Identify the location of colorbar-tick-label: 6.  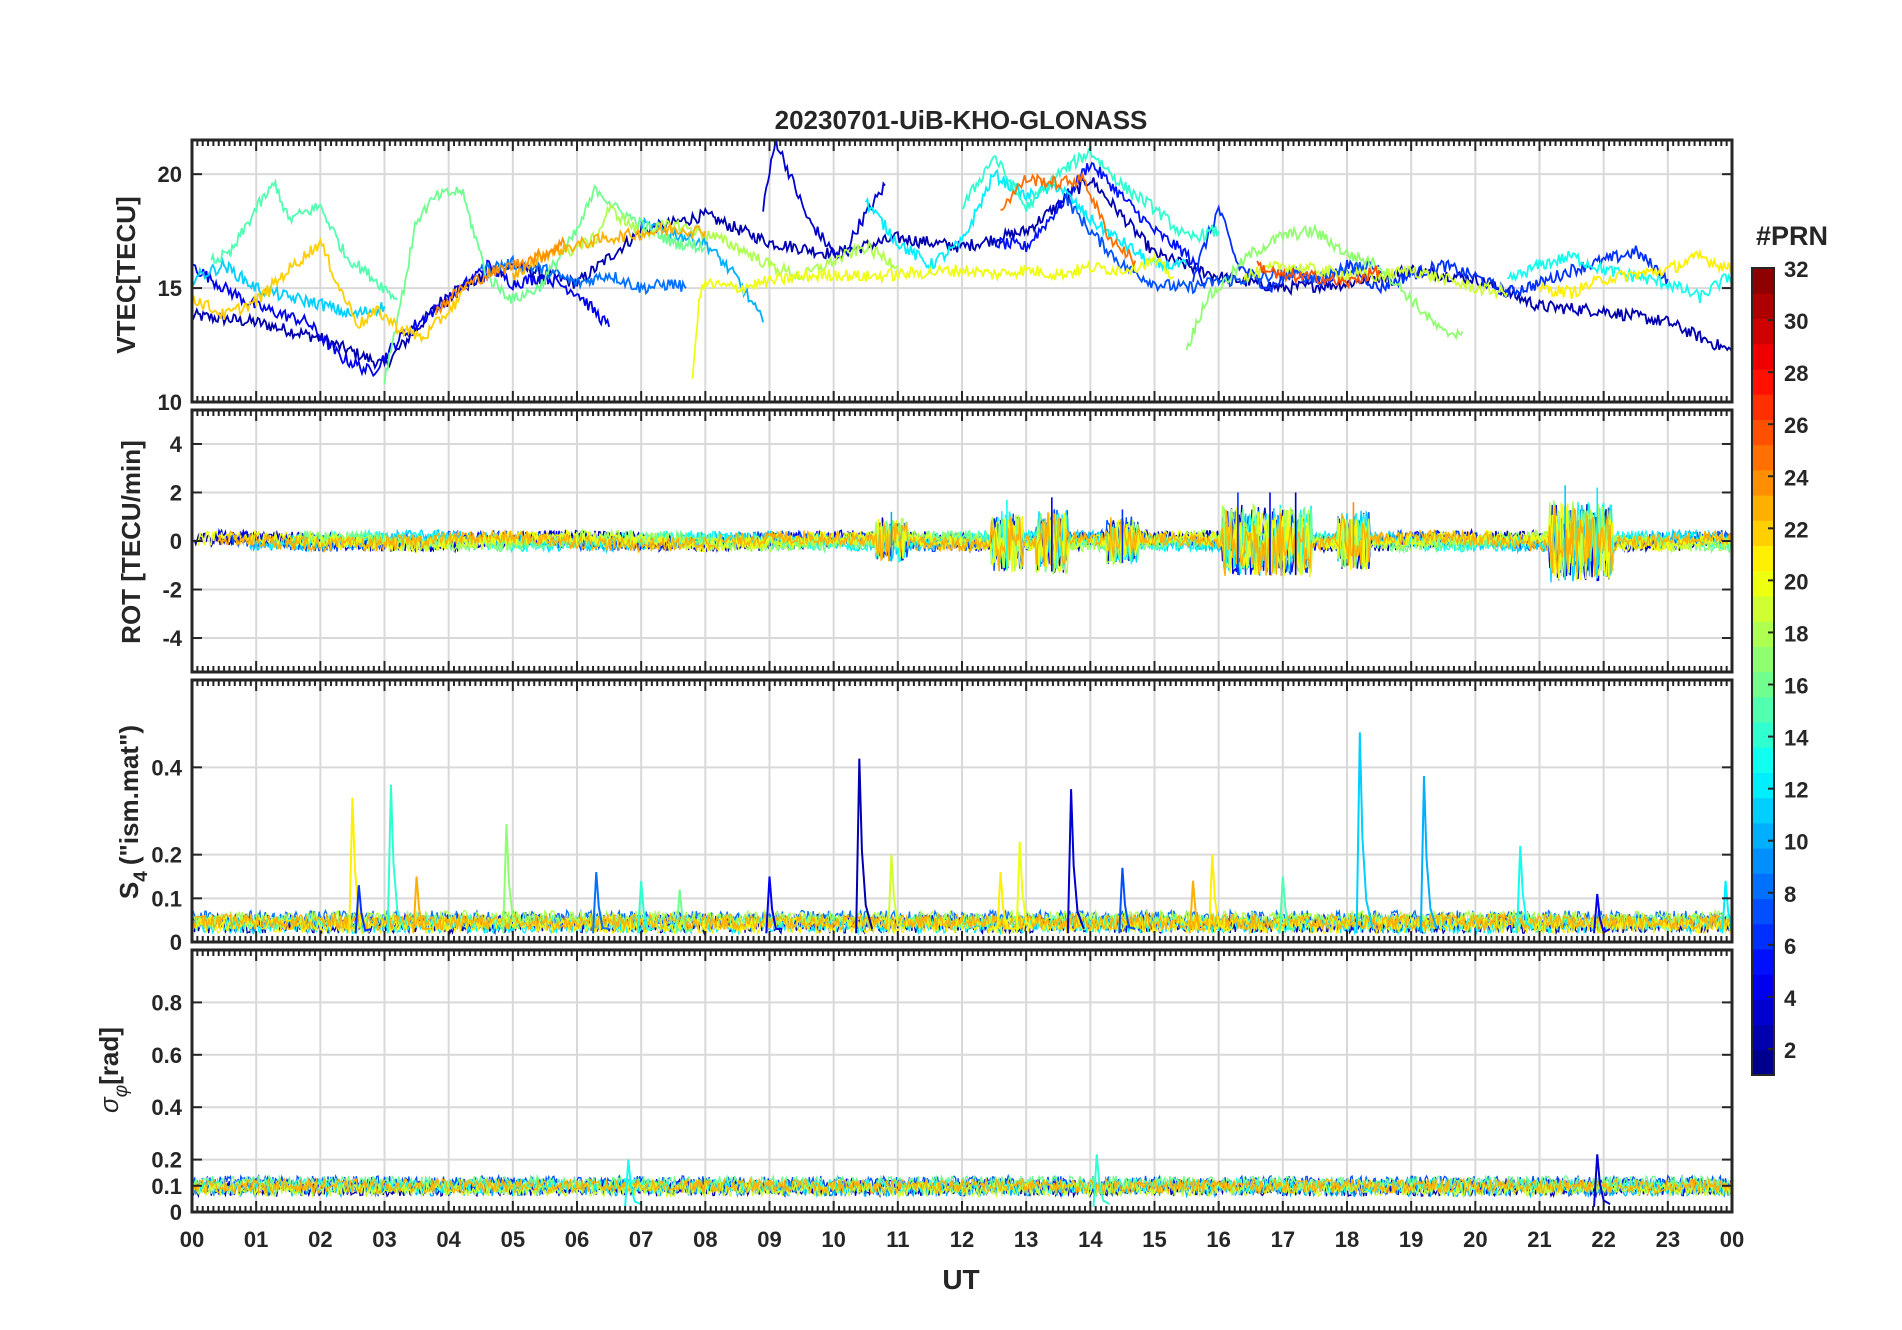
(1790, 946).